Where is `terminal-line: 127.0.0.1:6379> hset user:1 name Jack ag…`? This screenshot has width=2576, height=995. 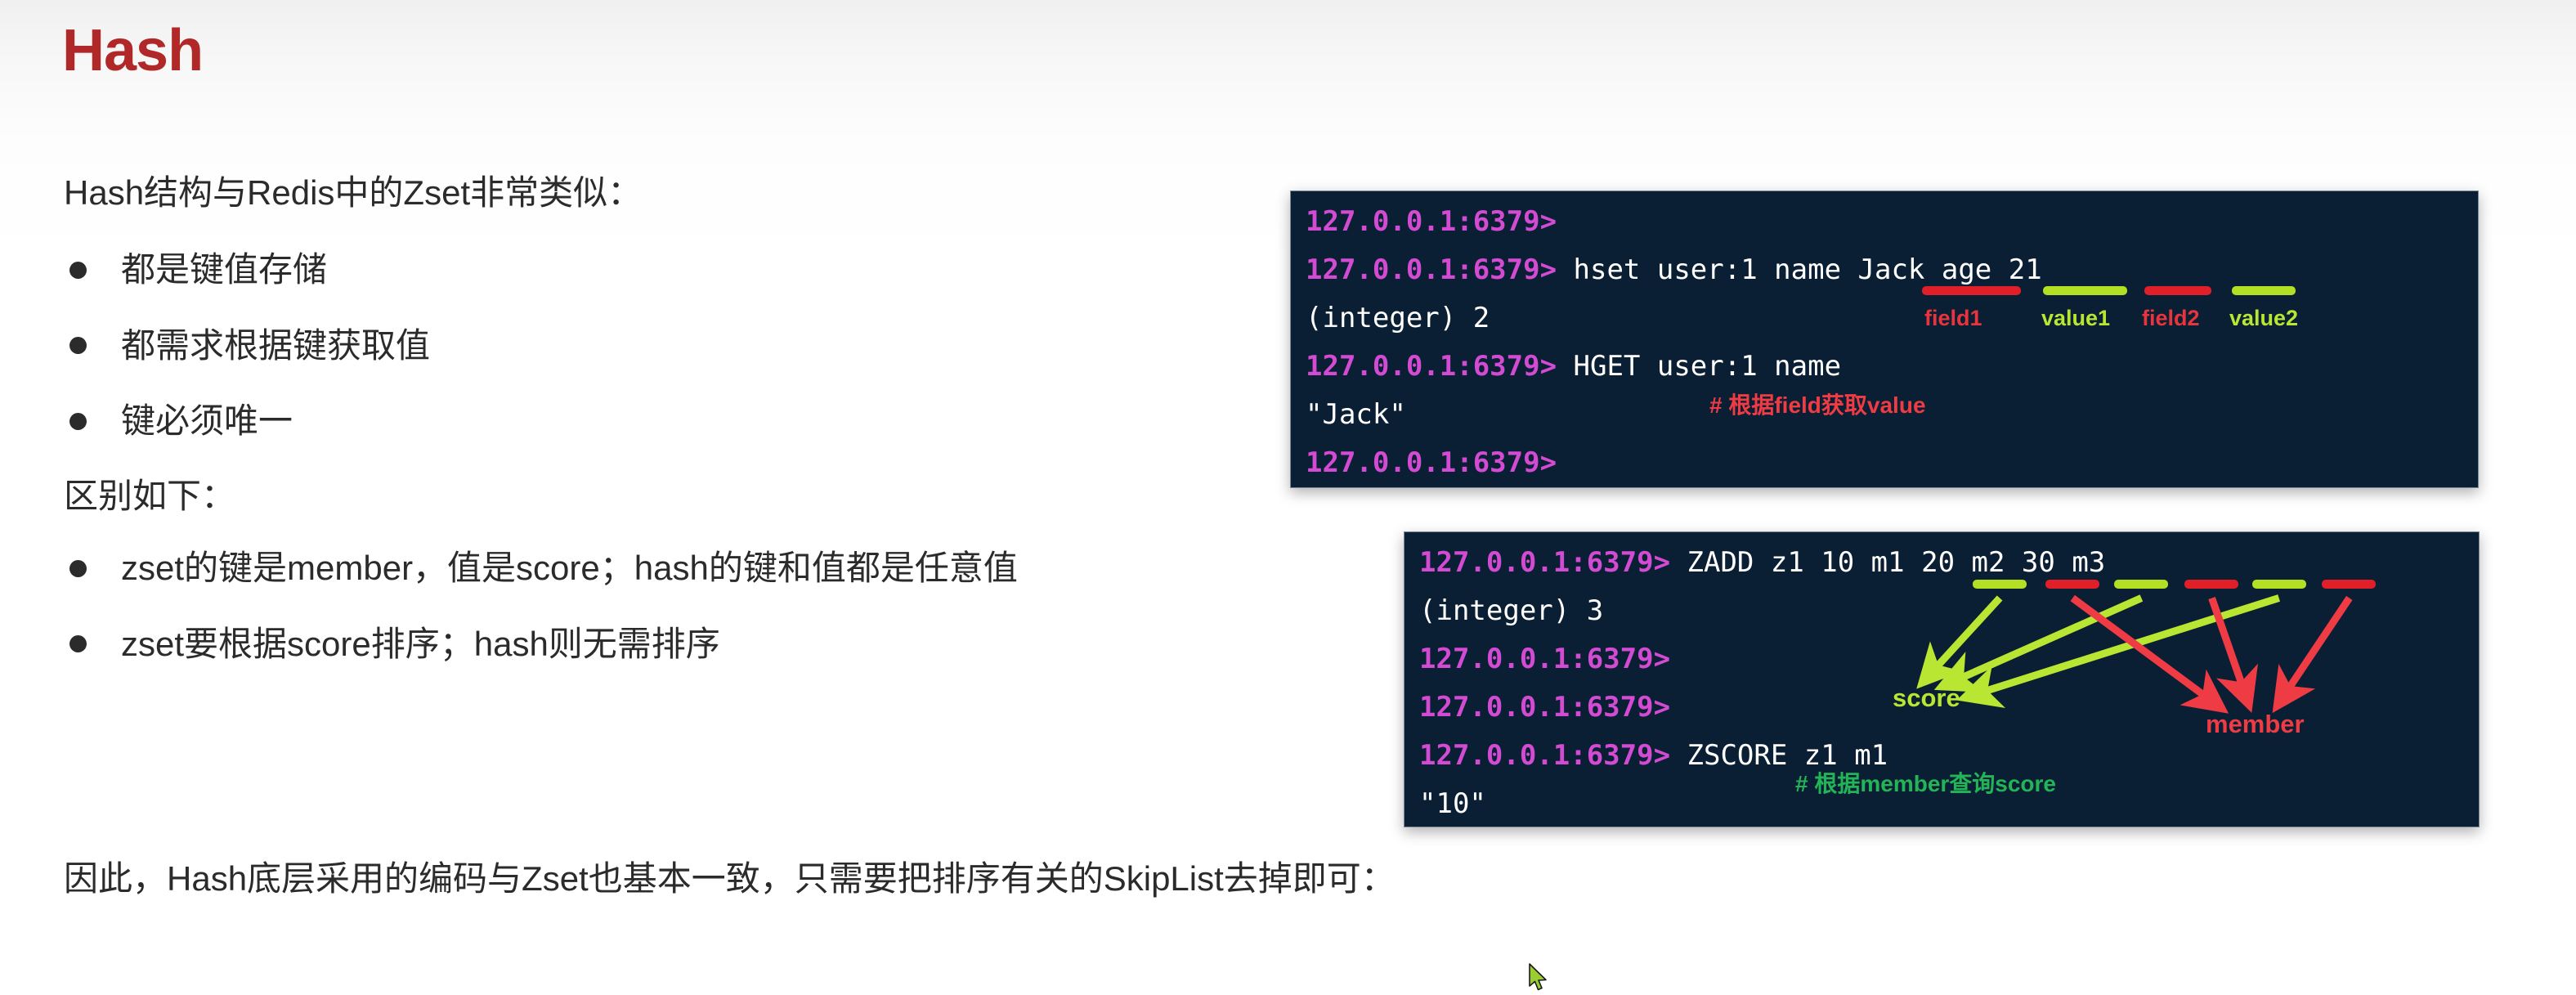 terminal-line: 127.0.0.1:6379> hset user:1 name Jack ag… is located at coordinates (1674, 270).